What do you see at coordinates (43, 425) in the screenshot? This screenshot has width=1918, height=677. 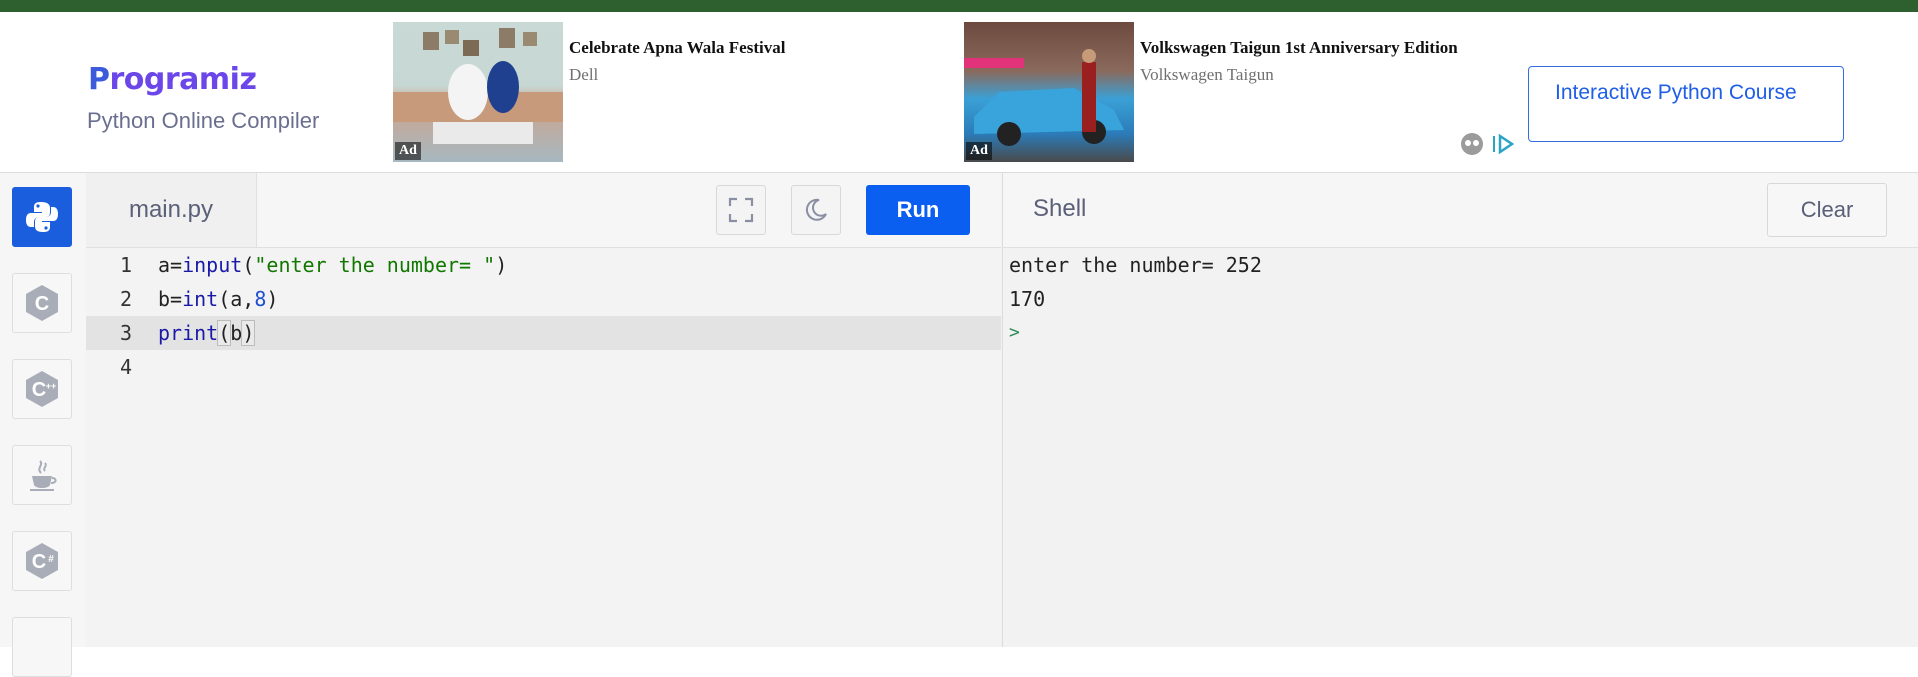 I see `language-rail: C C ++ C #` at bounding box center [43, 425].